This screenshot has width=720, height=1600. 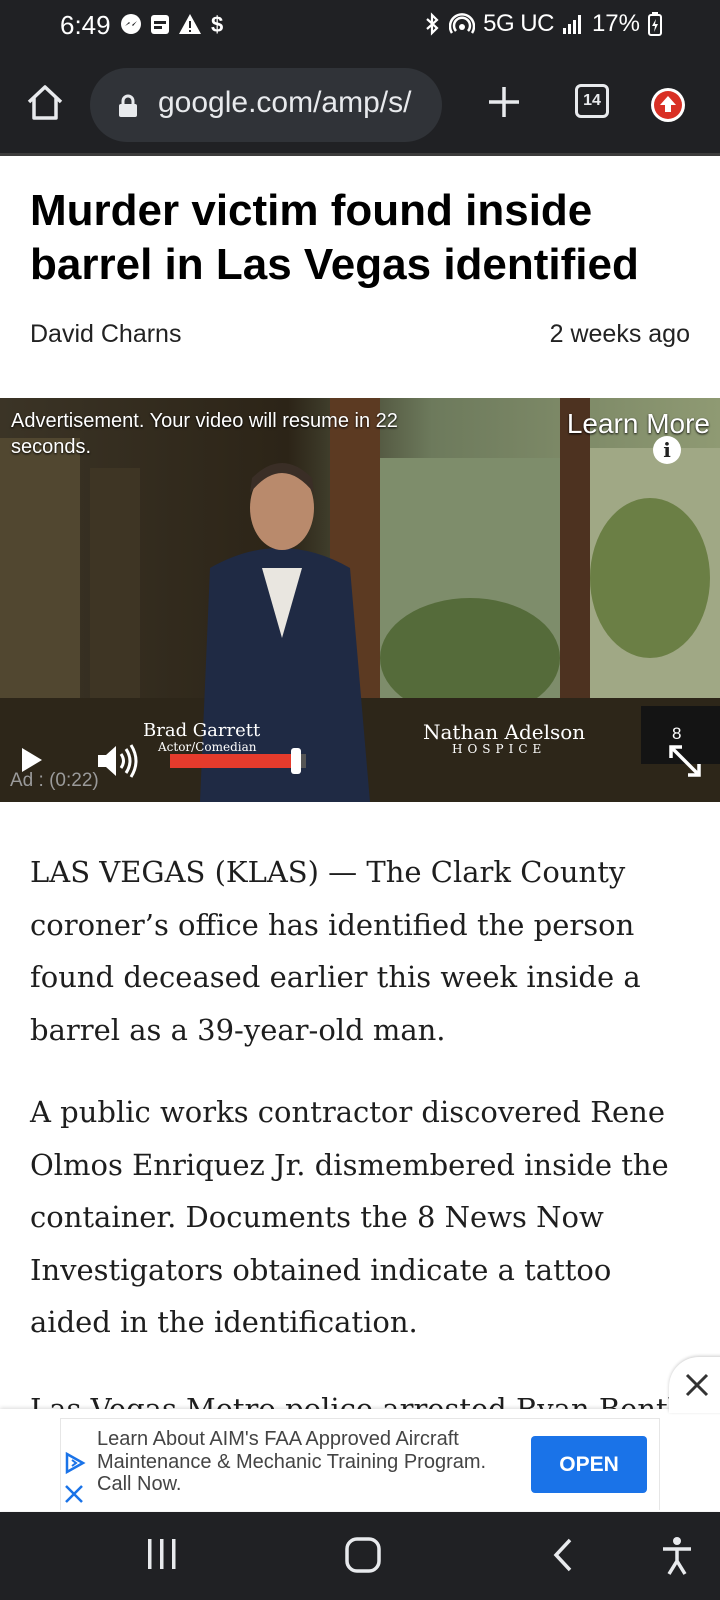 I want to click on fullscreen-icon, so click(x=685, y=761).